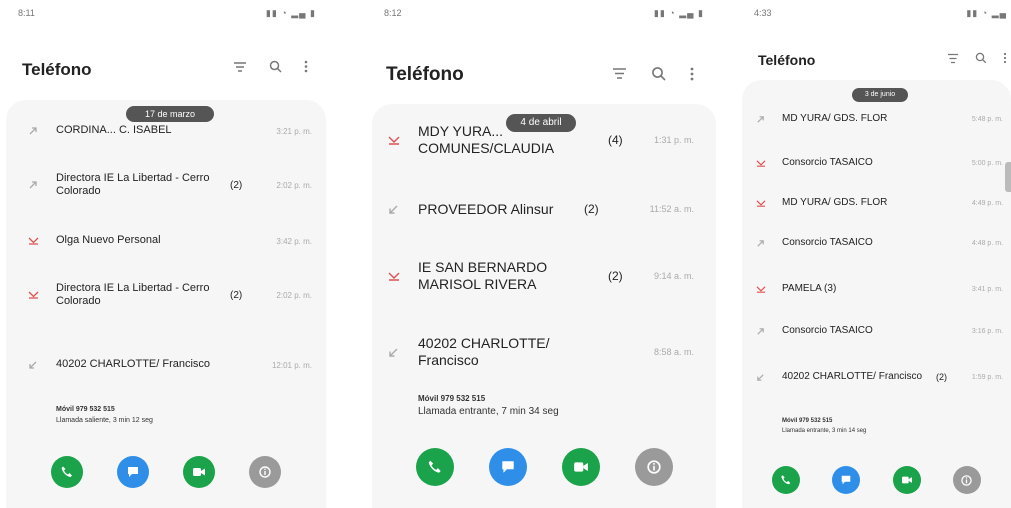  Describe the element at coordinates (876, 163) in the screenshot. I see `call-log-row: Consorcio TASAICO 5:00 p. m.` at that location.